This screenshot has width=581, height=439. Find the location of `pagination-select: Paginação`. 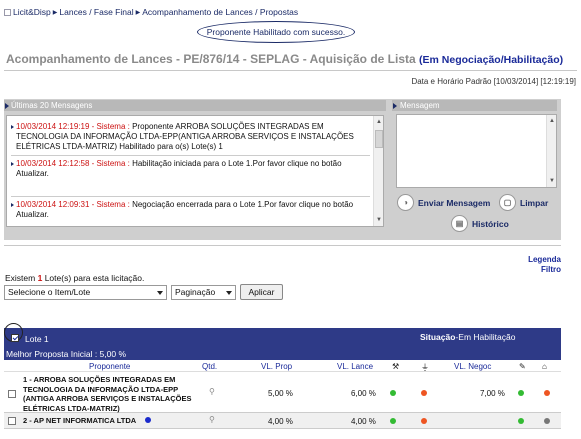

pagination-select: Paginação is located at coordinates (203, 292).